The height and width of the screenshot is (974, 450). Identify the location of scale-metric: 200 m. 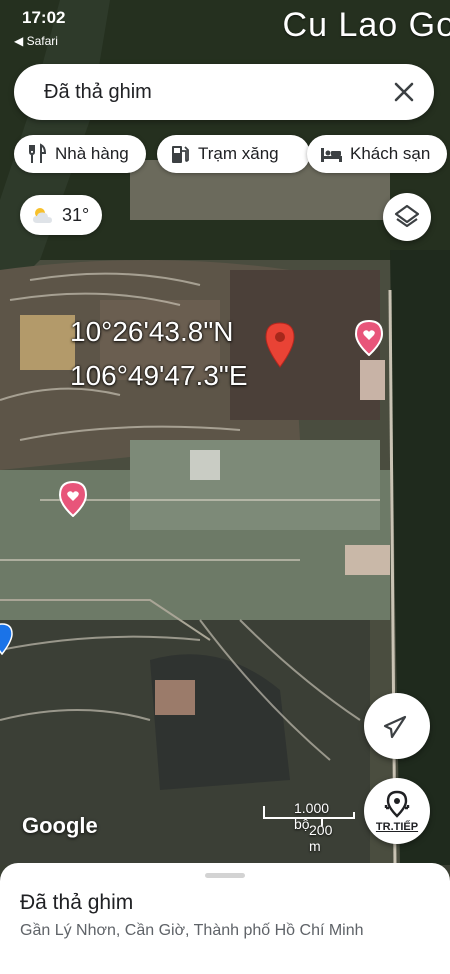
(321, 838).